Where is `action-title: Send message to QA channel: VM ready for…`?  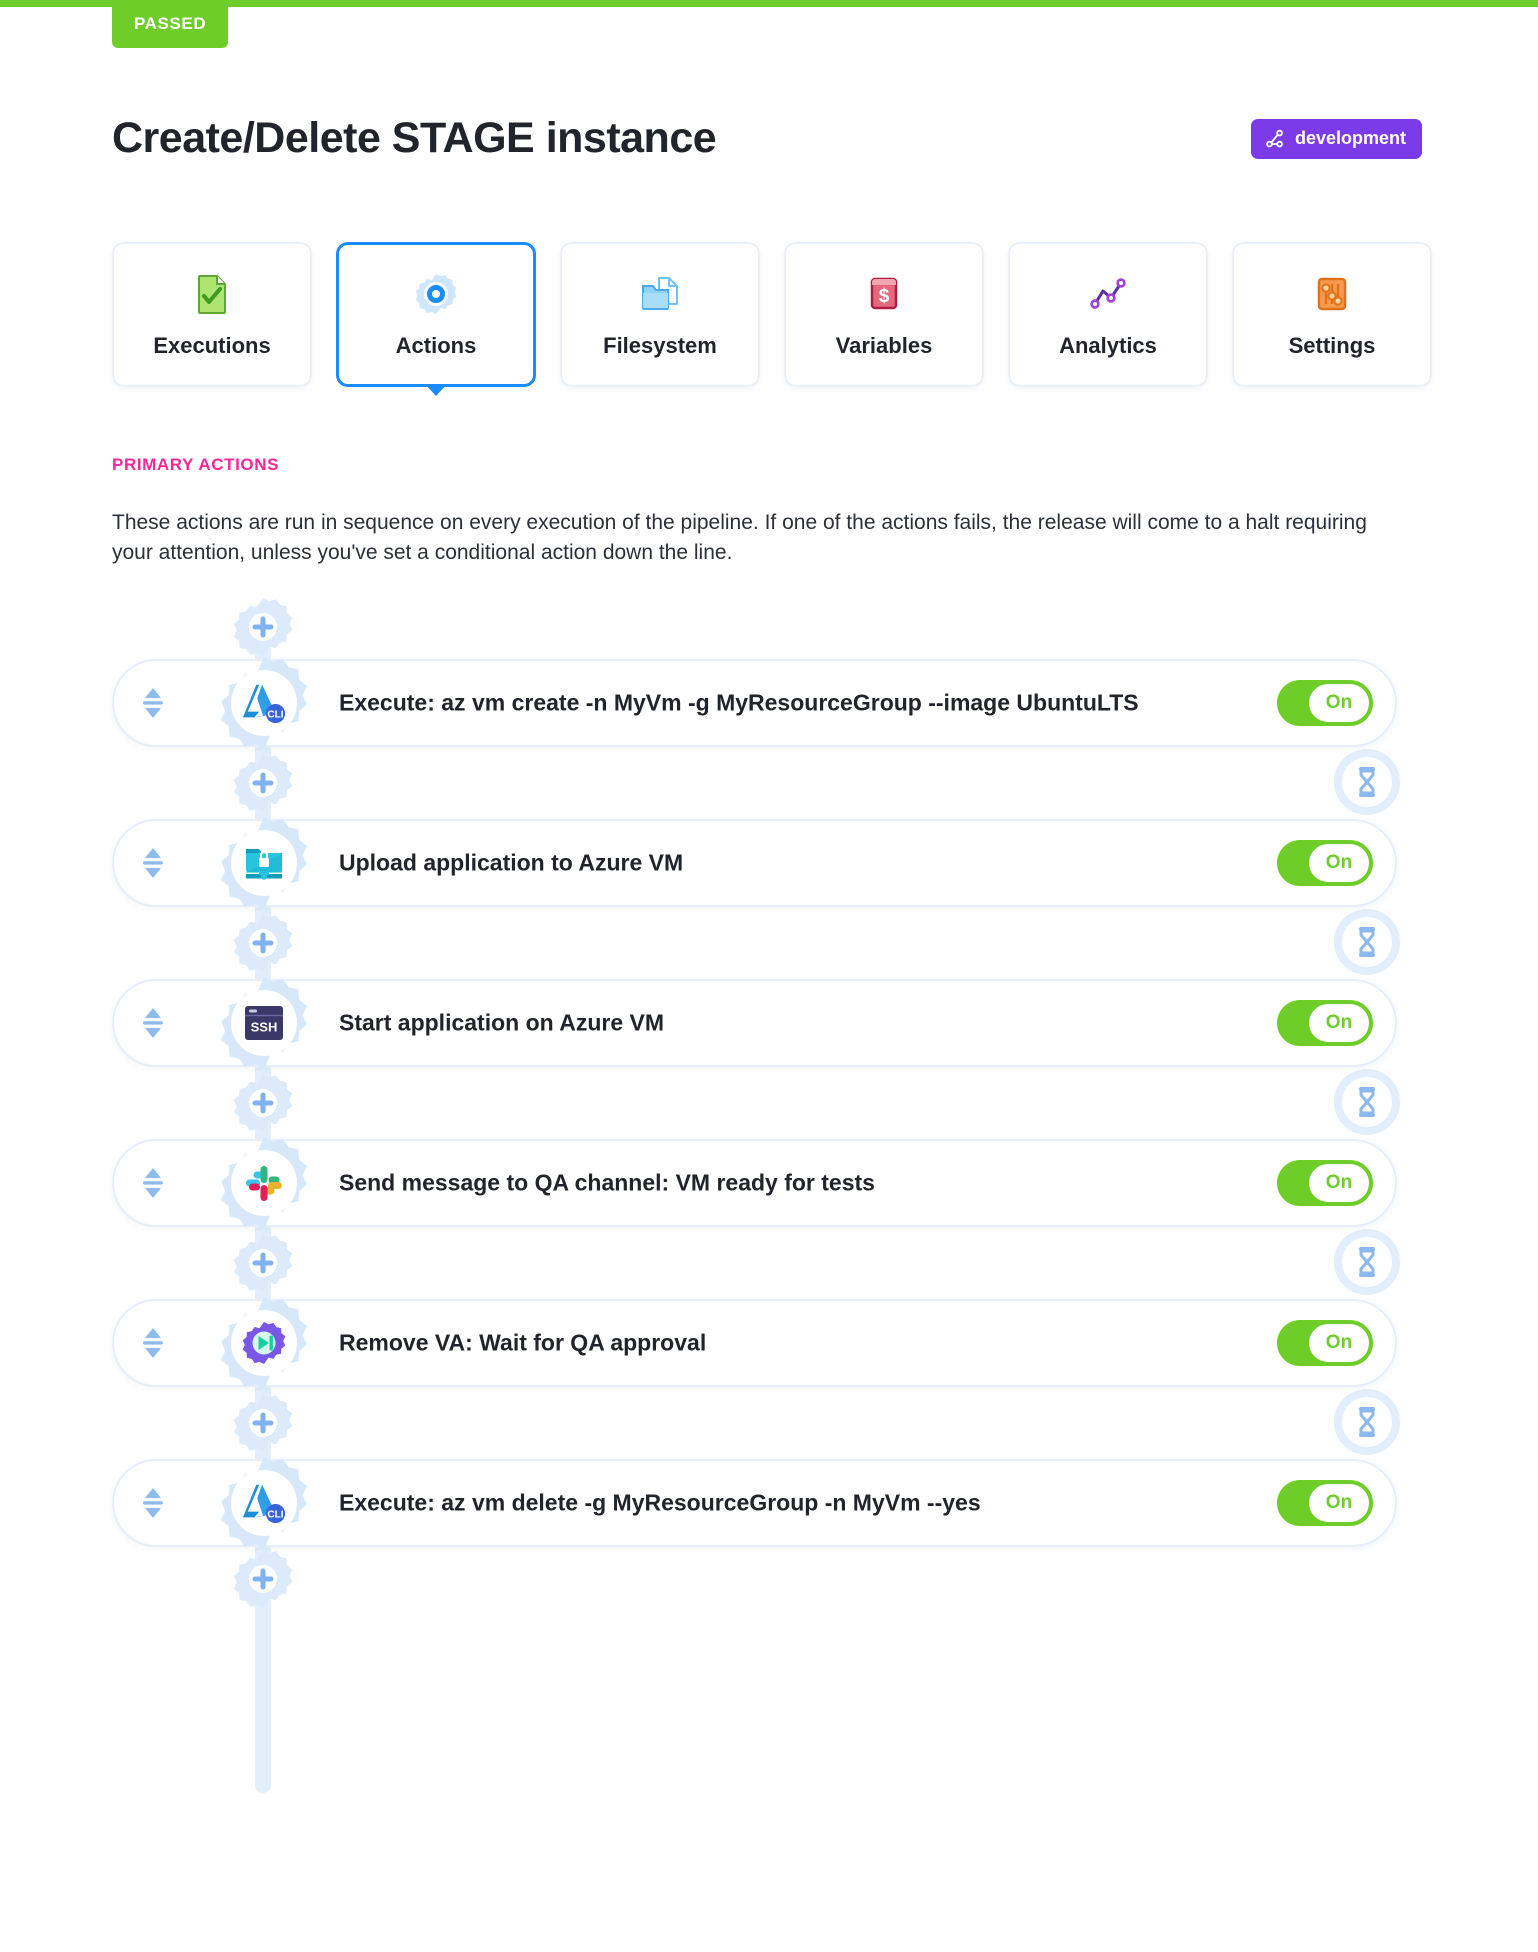 action-title: Send message to QA channel: VM ready for… is located at coordinates (607, 1182).